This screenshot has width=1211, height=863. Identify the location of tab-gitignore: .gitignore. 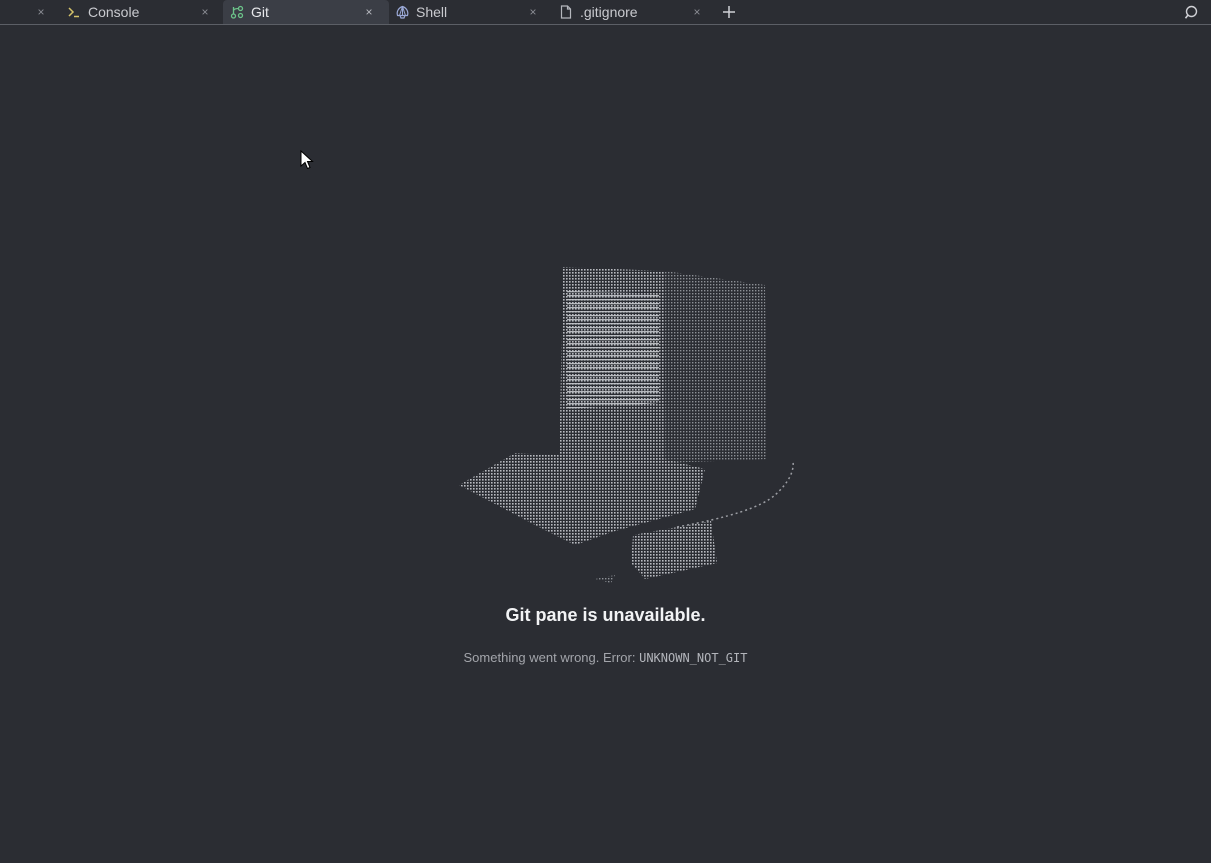
(625, 12).